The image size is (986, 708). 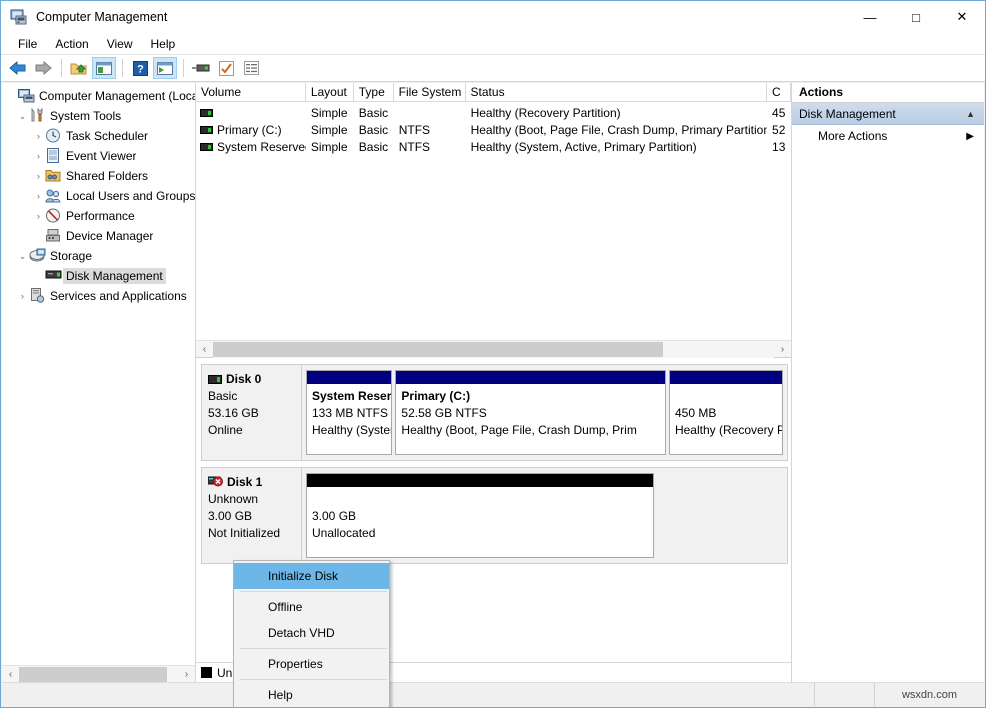 I want to click on forward-icon, so click(x=43, y=68).